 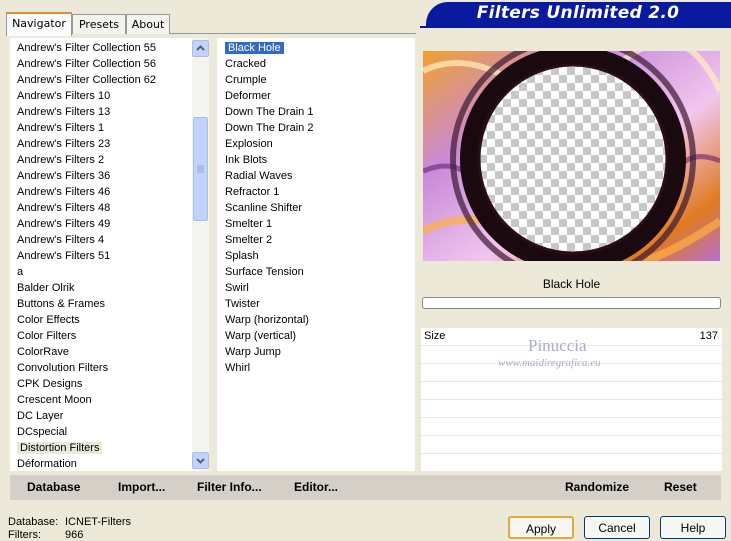 I want to click on category-item: Distortion Filters, so click(x=60, y=448).